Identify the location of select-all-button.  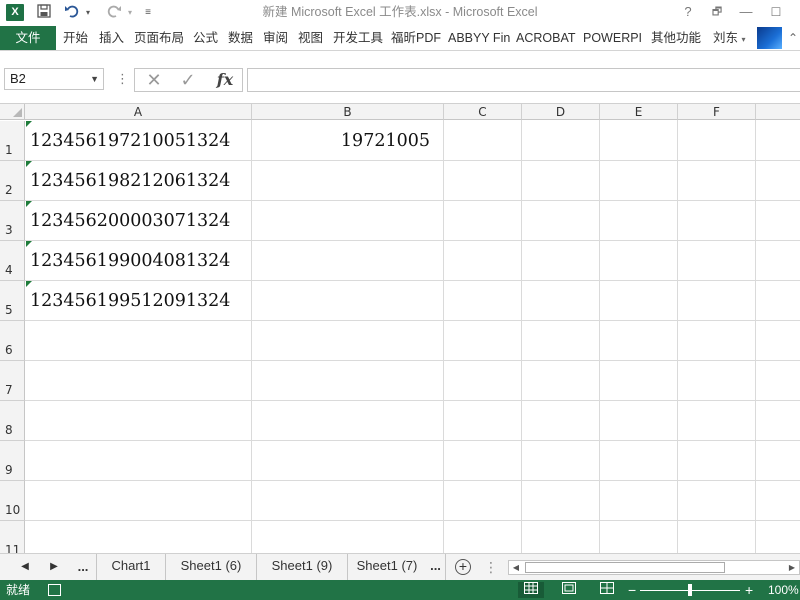
(12, 112).